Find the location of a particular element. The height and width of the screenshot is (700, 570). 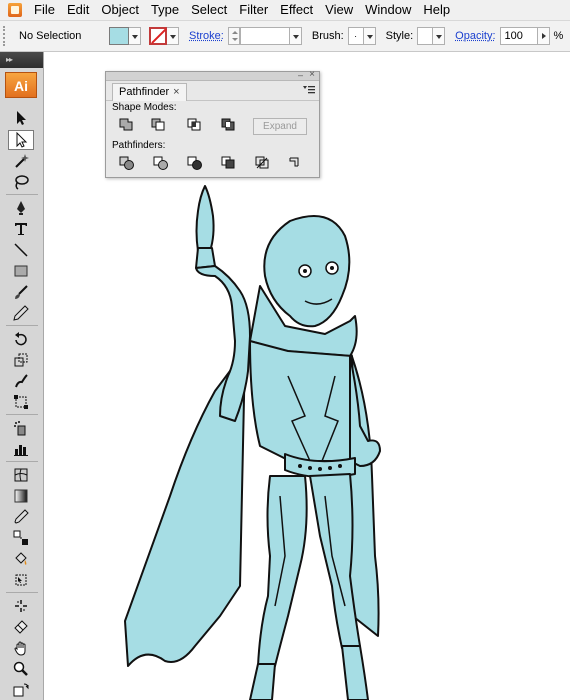

blend-tool is located at coordinates (21, 538).